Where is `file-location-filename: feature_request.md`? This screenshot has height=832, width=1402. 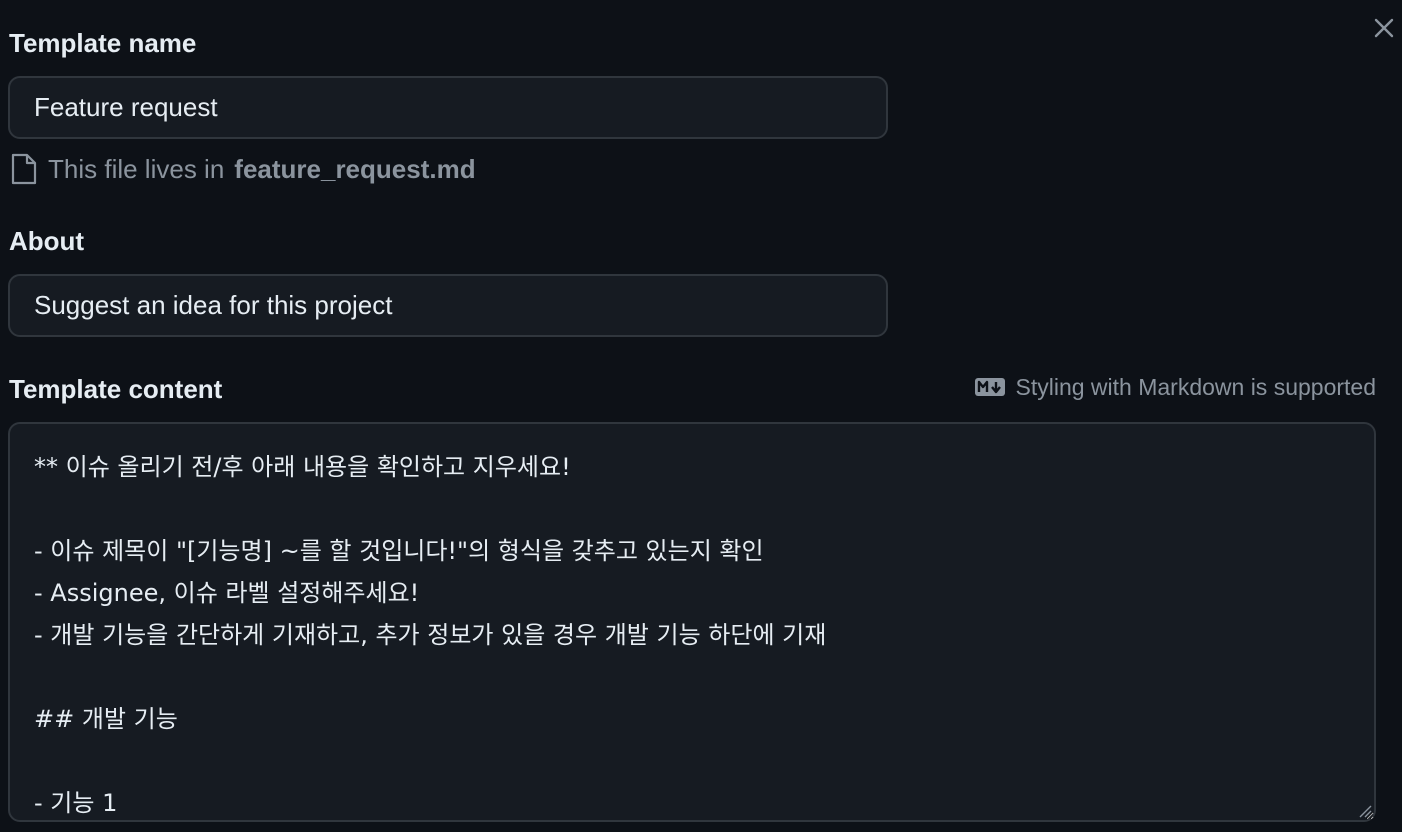 file-location-filename: feature_request.md is located at coordinates (355, 168).